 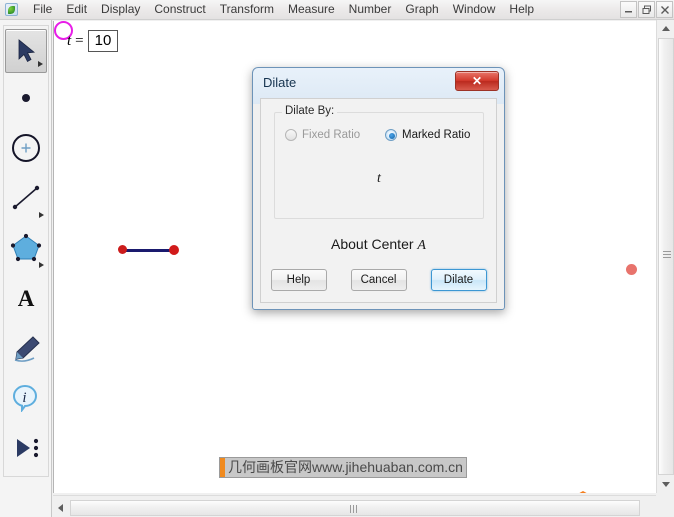 I want to click on scroll-left-button, so click(x=61, y=507).